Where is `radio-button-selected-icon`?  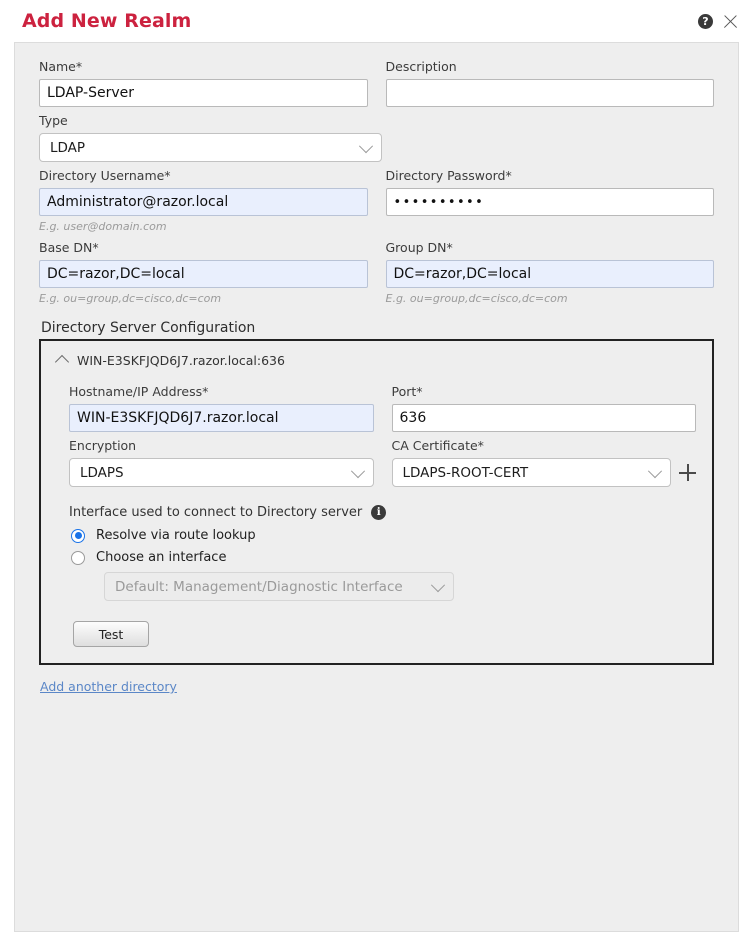
radio-button-selected-icon is located at coordinates (78, 535).